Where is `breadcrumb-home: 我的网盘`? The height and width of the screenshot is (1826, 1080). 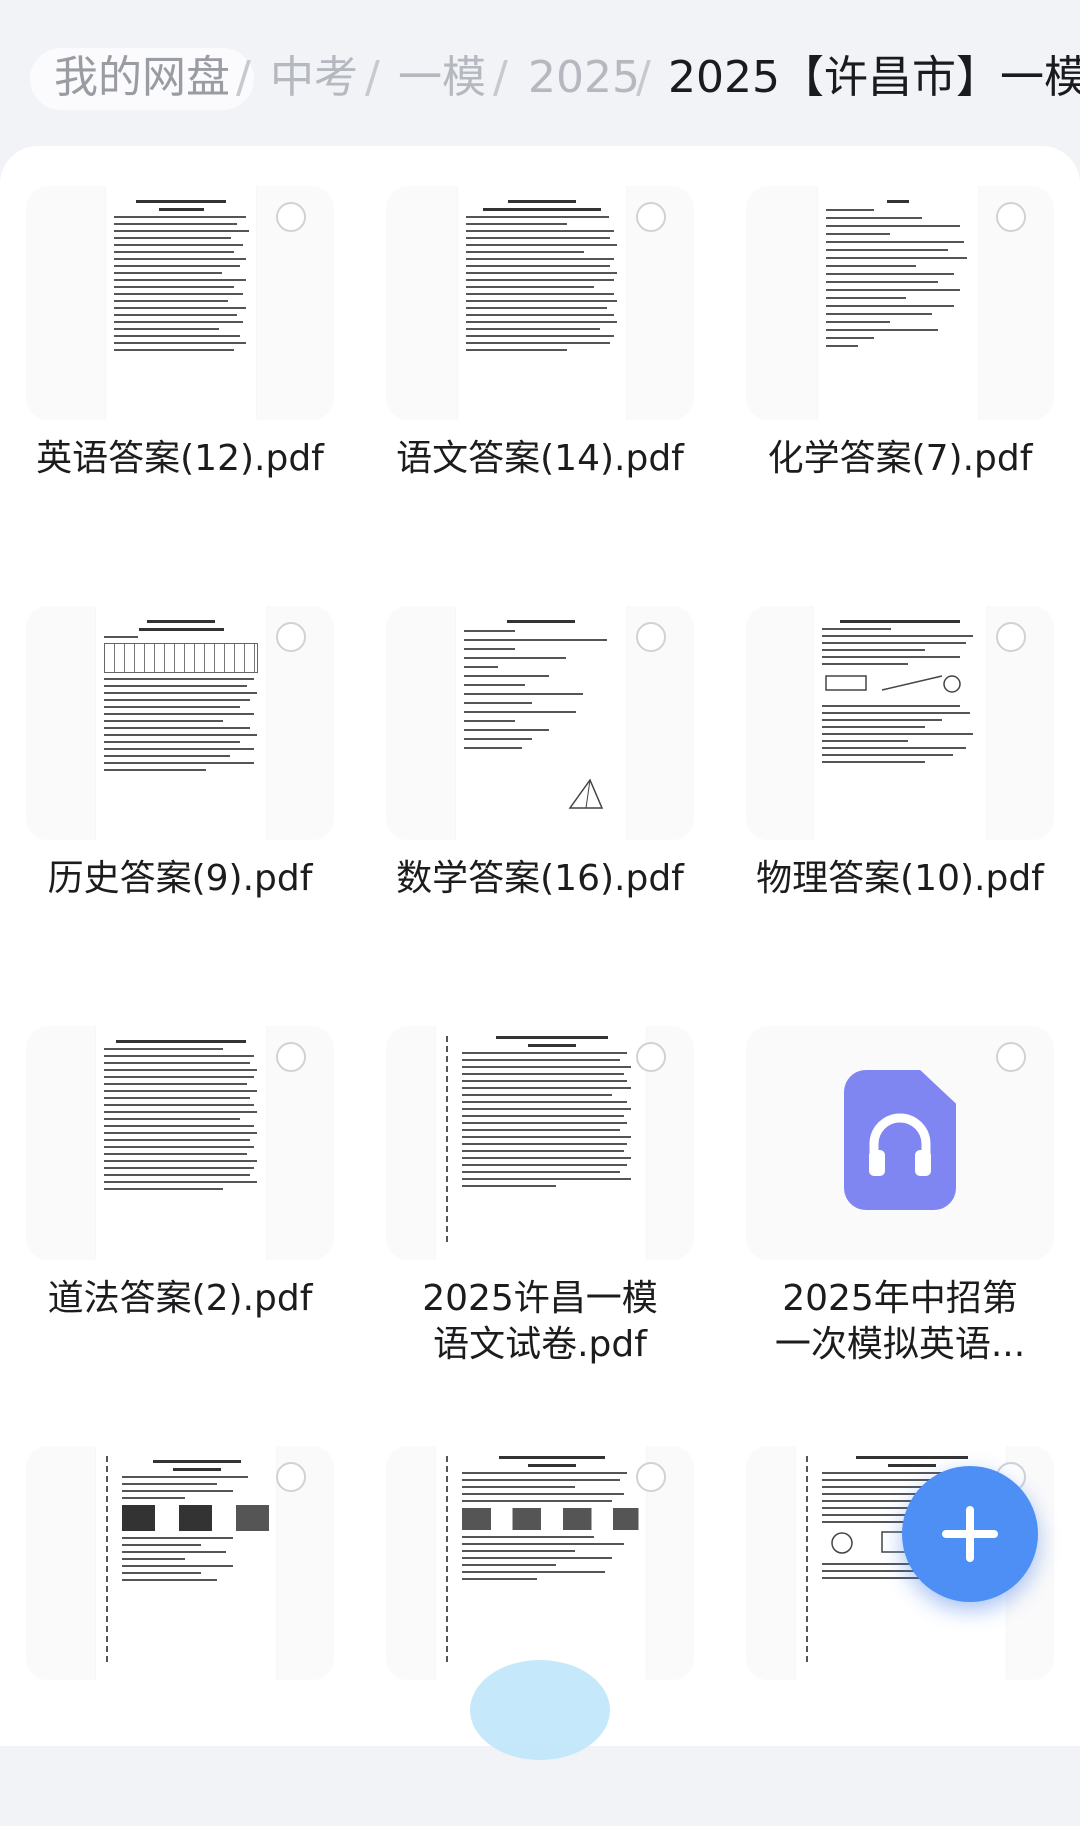 breadcrumb-home: 我的网盘 is located at coordinates (142, 79).